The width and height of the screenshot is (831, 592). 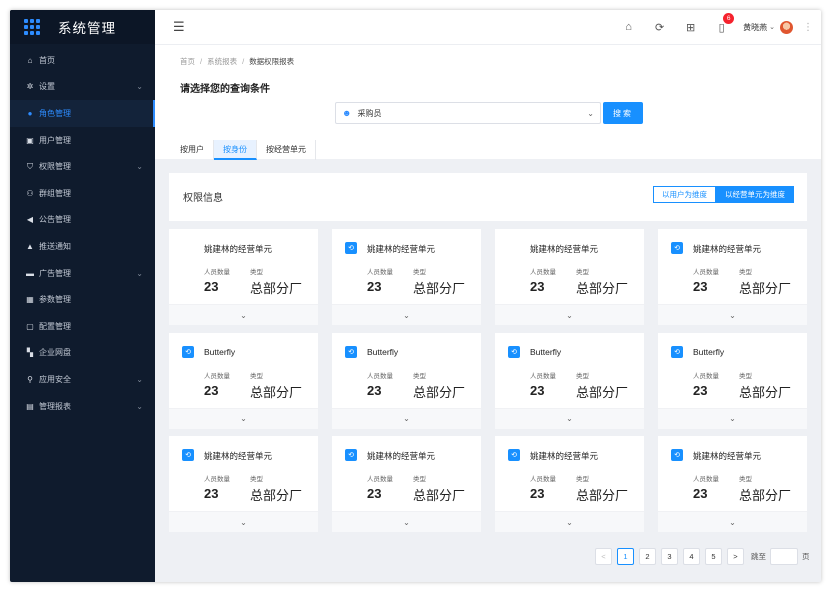 I want to click on dimension-toggle-button: 以用户为维度, so click(x=684, y=194).